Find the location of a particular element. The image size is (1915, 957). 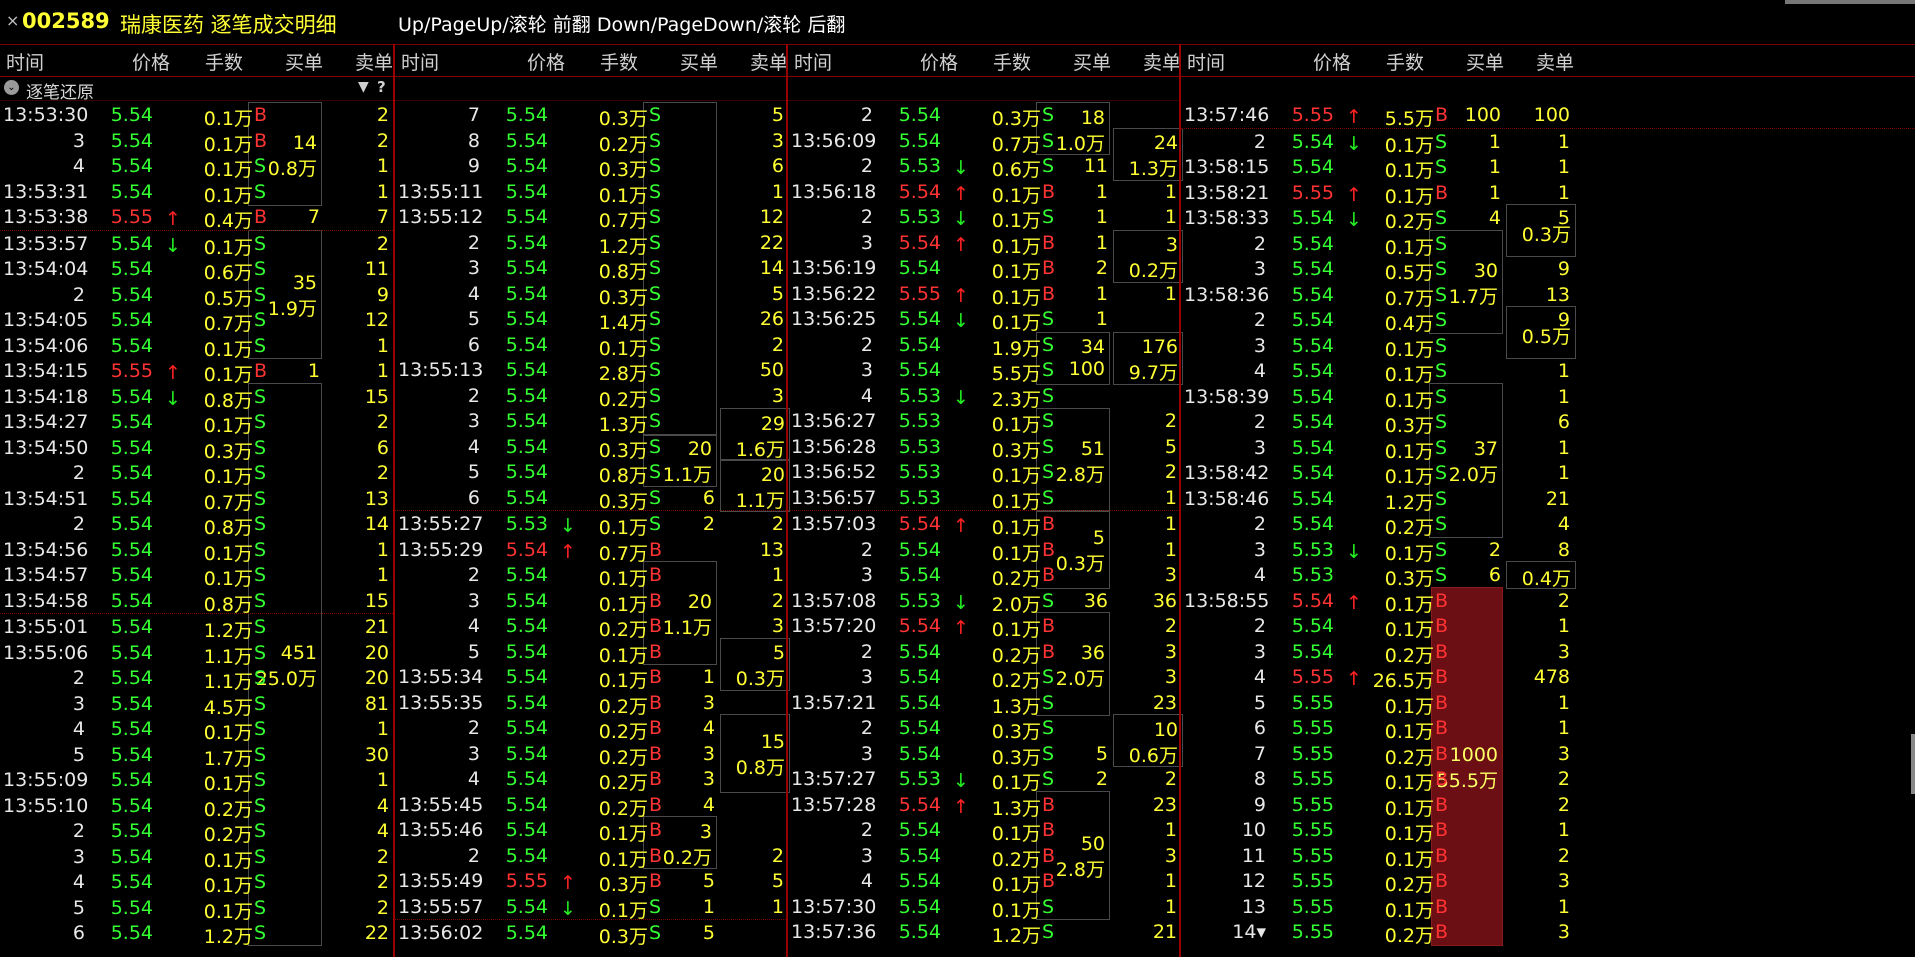

table-row: 13:54:58 5.54 0.8万 S 15 is located at coordinates (196, 602).